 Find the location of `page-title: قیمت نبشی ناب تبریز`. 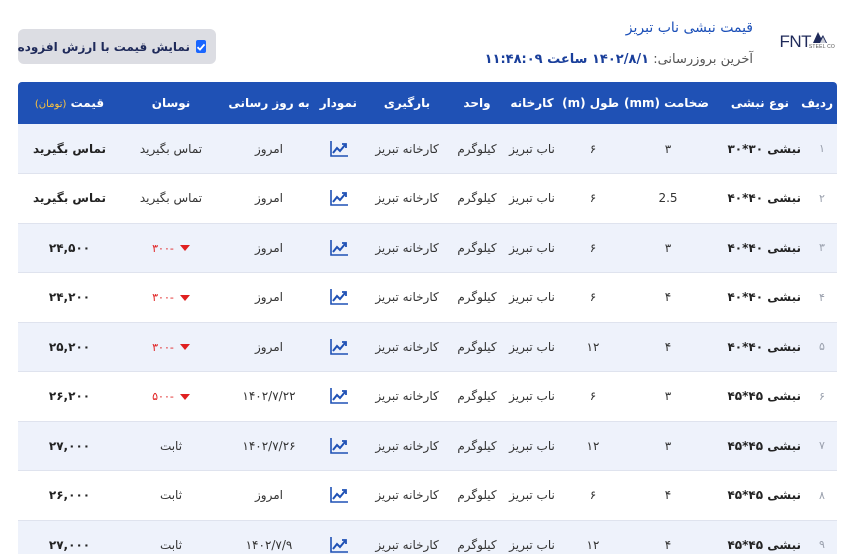

page-title: قیمت نبشی ناب تبریز is located at coordinates (689, 28).